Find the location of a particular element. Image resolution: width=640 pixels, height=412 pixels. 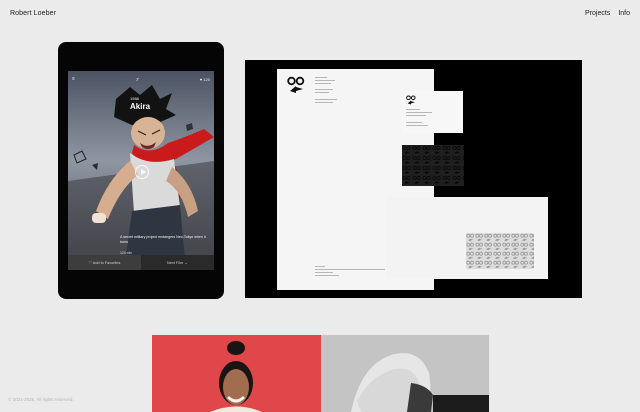

menu-icon: ≡ is located at coordinates (73, 79).